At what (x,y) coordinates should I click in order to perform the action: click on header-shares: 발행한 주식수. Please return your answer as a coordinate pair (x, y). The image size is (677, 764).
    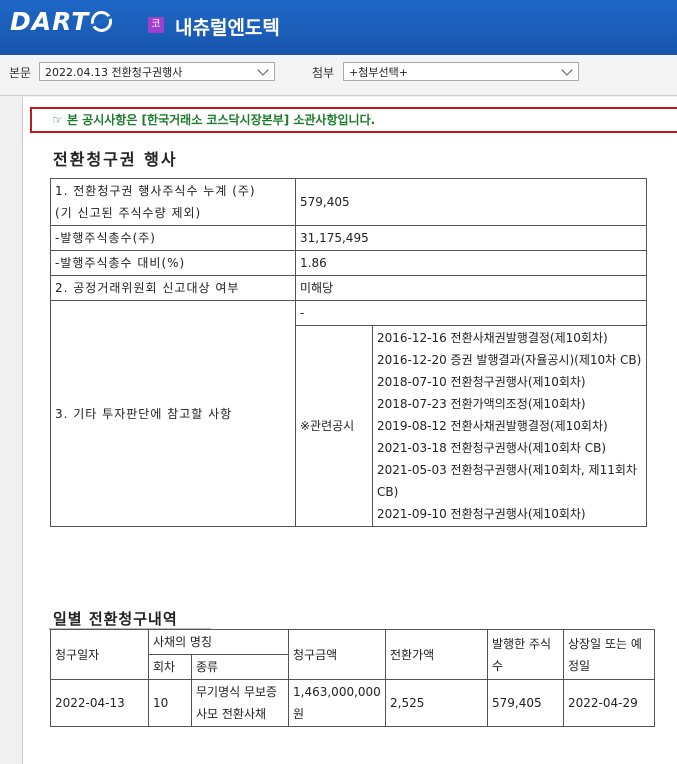
    Looking at the image, I should click on (526, 654).